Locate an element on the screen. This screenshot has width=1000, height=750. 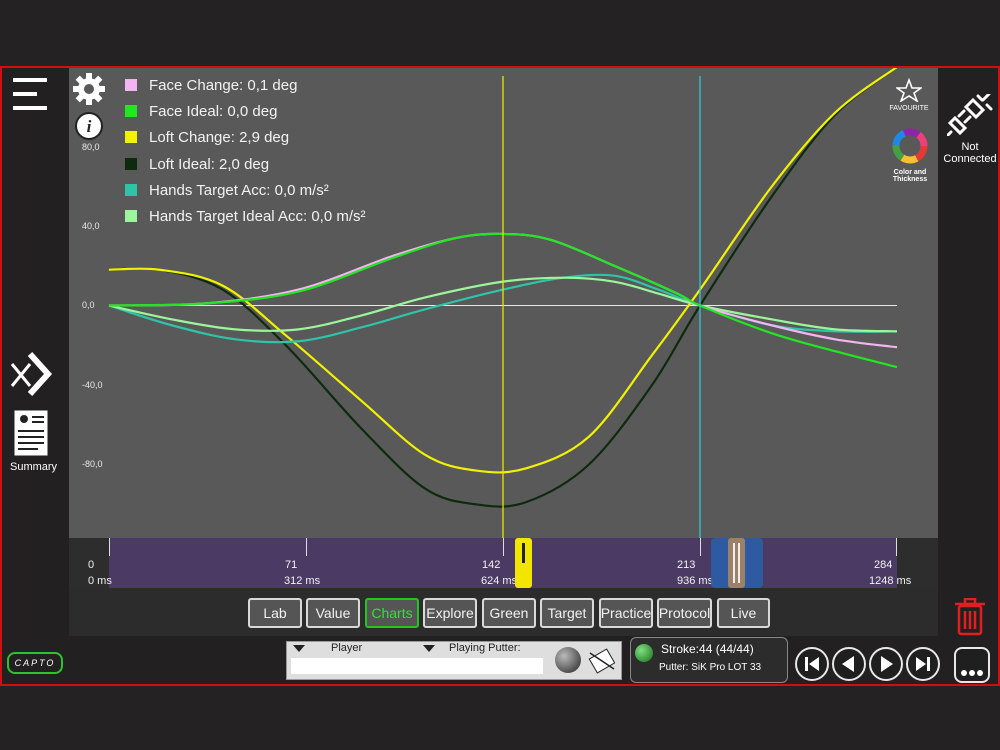
tab-explore: Explore is located at coordinates (450, 613).